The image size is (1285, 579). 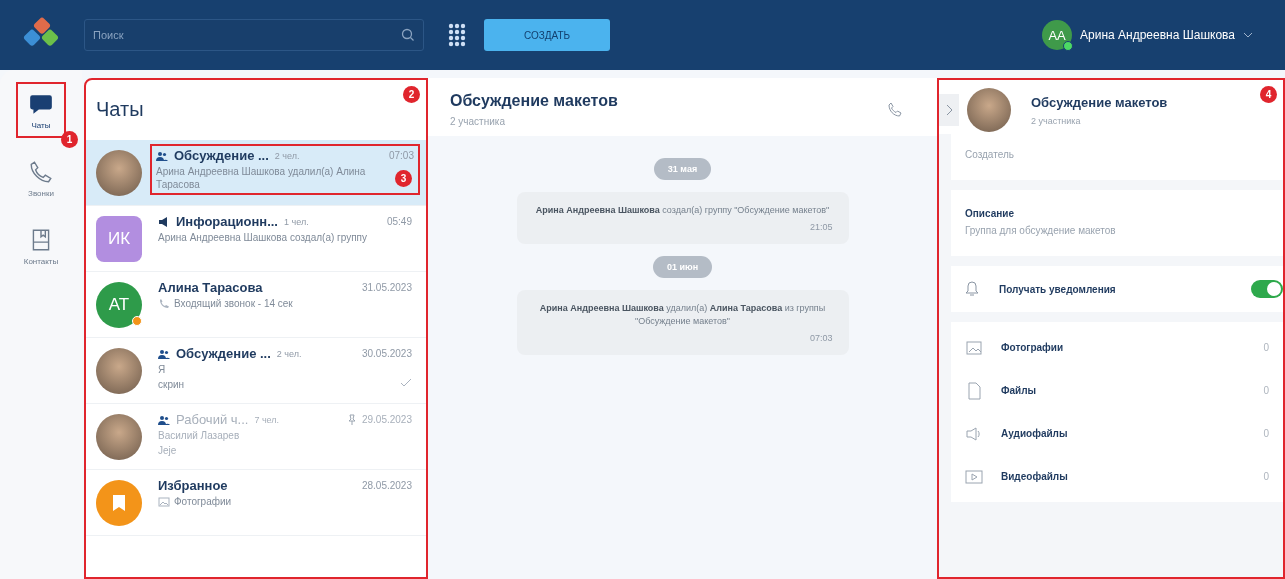 What do you see at coordinates (233, 303) in the screenshot?
I see `chat-preview: Входящий звонок - 14 сек` at bounding box center [233, 303].